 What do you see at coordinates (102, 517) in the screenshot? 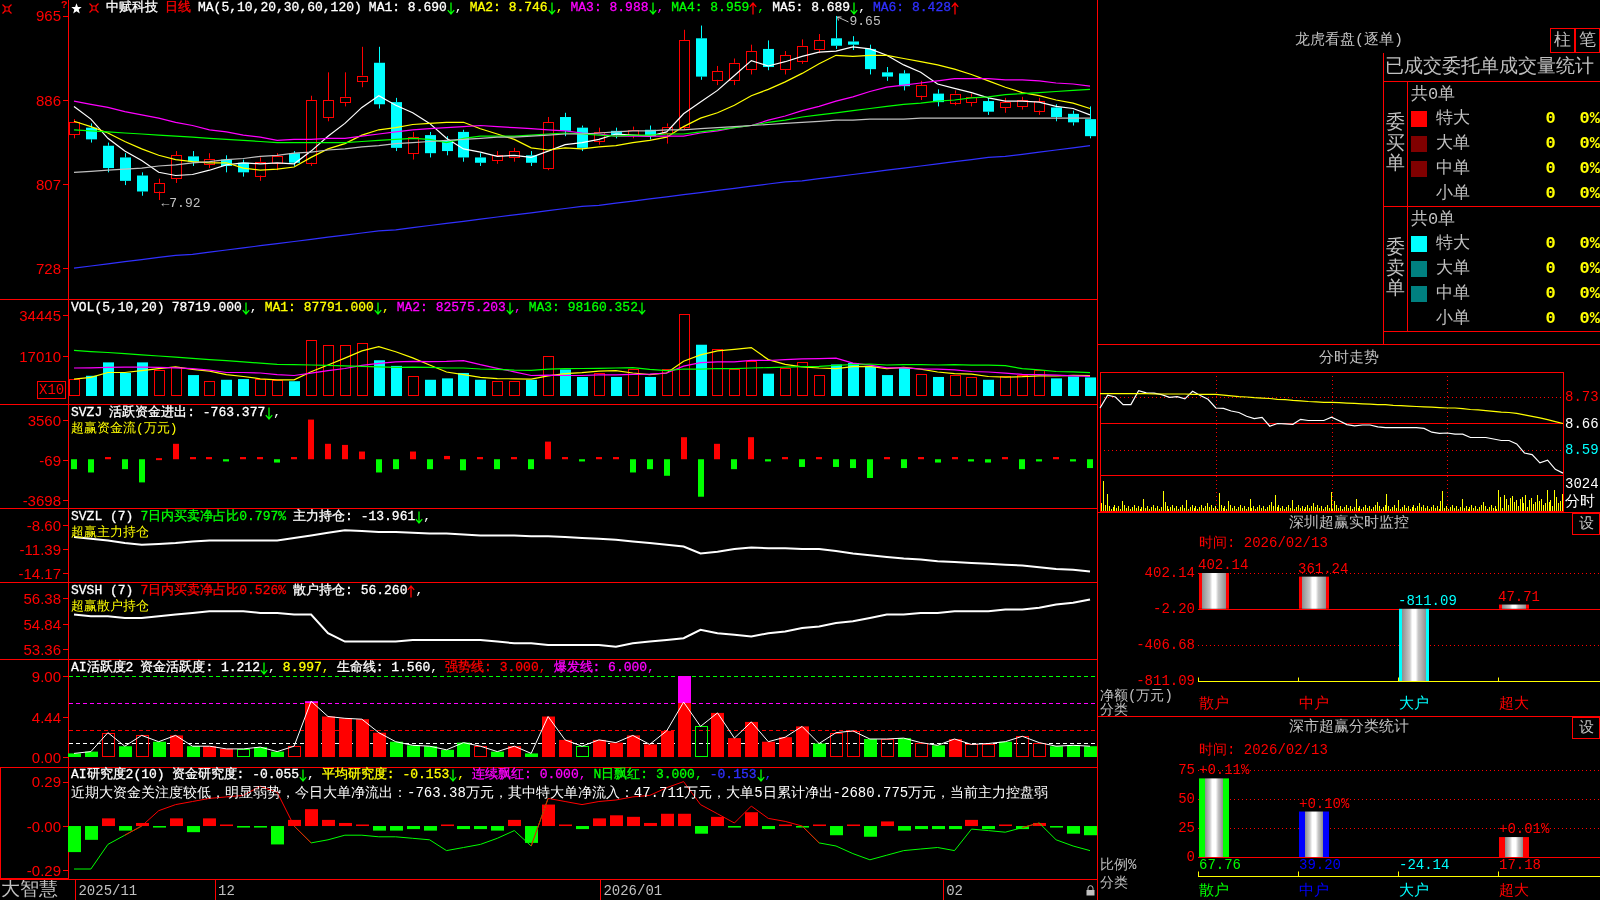
I see `legend-text: SVZL (7)` at bounding box center [102, 517].